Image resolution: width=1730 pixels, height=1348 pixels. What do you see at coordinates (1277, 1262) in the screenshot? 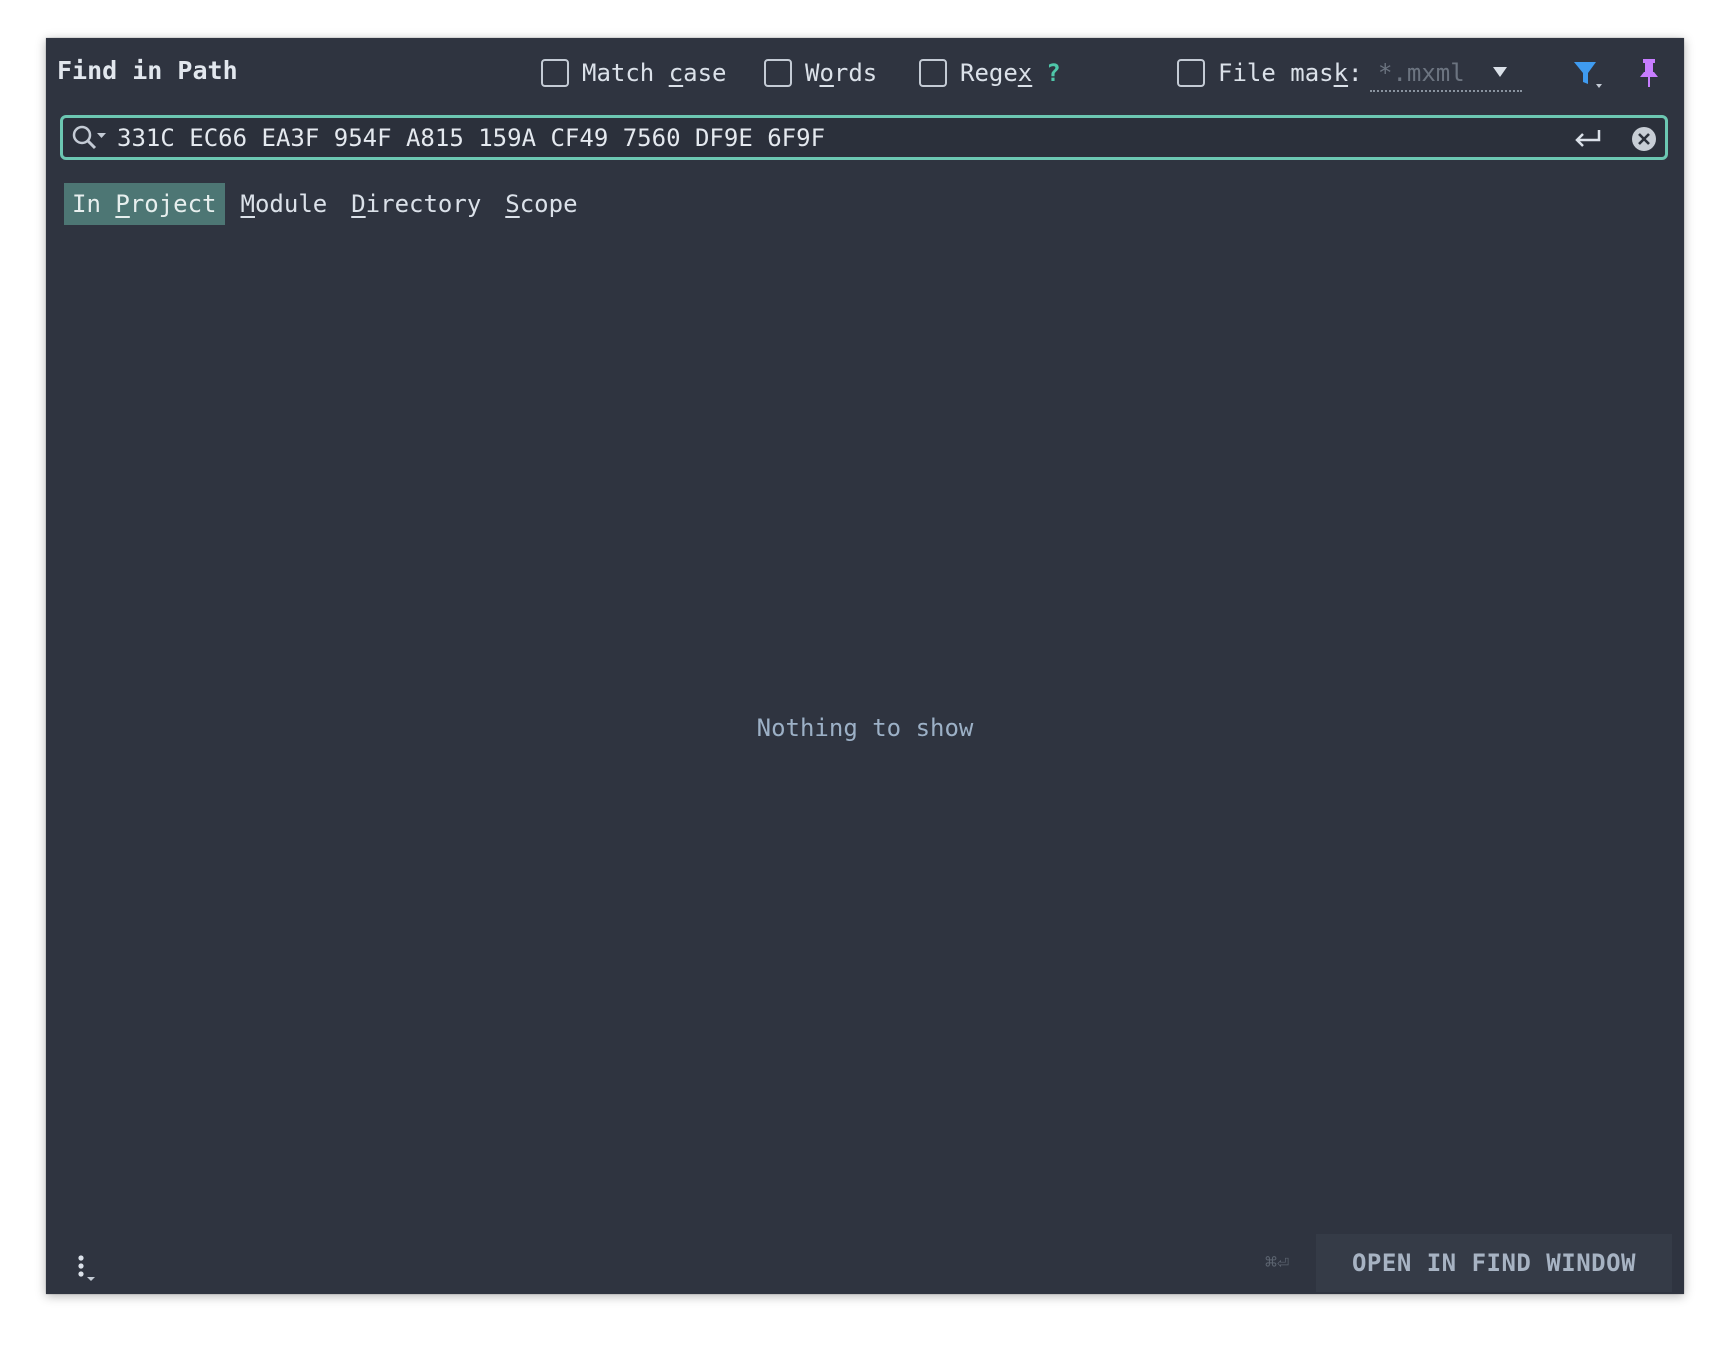
I see `open-shortcut-hint: ⌘⏎` at bounding box center [1277, 1262].